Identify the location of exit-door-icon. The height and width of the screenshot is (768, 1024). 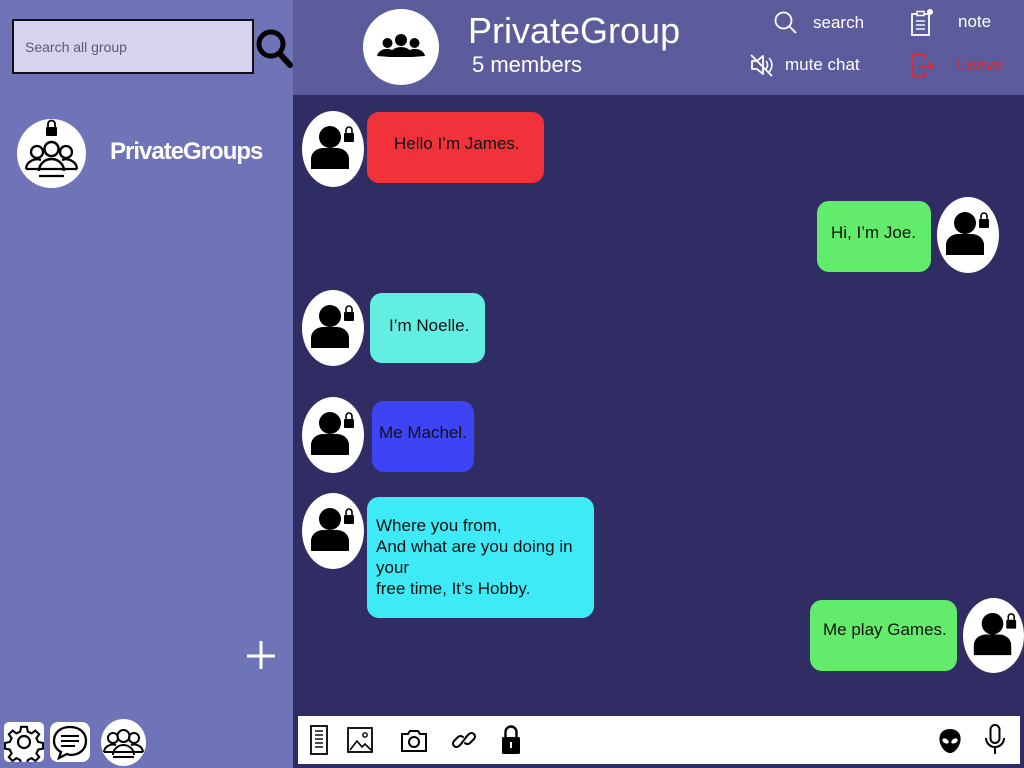
(922, 65).